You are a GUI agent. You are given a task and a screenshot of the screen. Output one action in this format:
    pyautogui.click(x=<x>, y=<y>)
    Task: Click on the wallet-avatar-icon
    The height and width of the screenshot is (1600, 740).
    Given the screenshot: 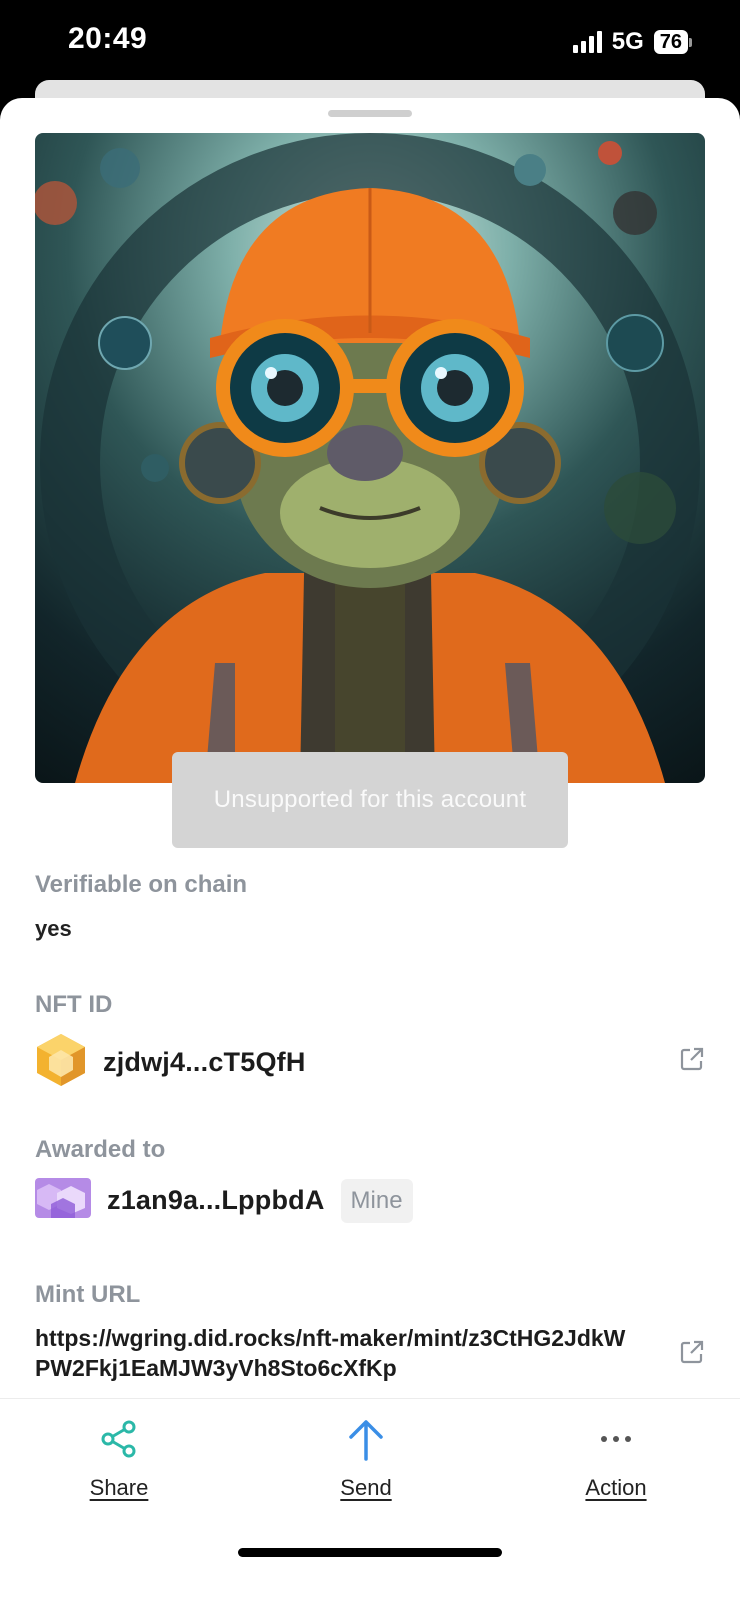 What is the action you would take?
    pyautogui.click(x=63, y=1200)
    